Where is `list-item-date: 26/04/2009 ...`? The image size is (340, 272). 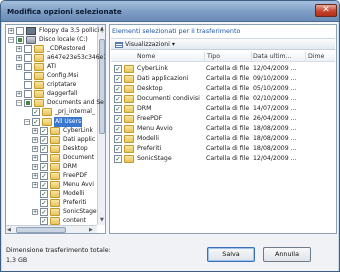
list-item-date: 26/04/2009 ... is located at coordinates (275, 118).